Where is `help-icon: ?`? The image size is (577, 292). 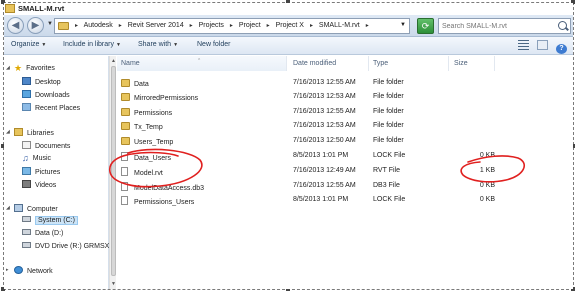 help-icon: ? is located at coordinates (561, 49).